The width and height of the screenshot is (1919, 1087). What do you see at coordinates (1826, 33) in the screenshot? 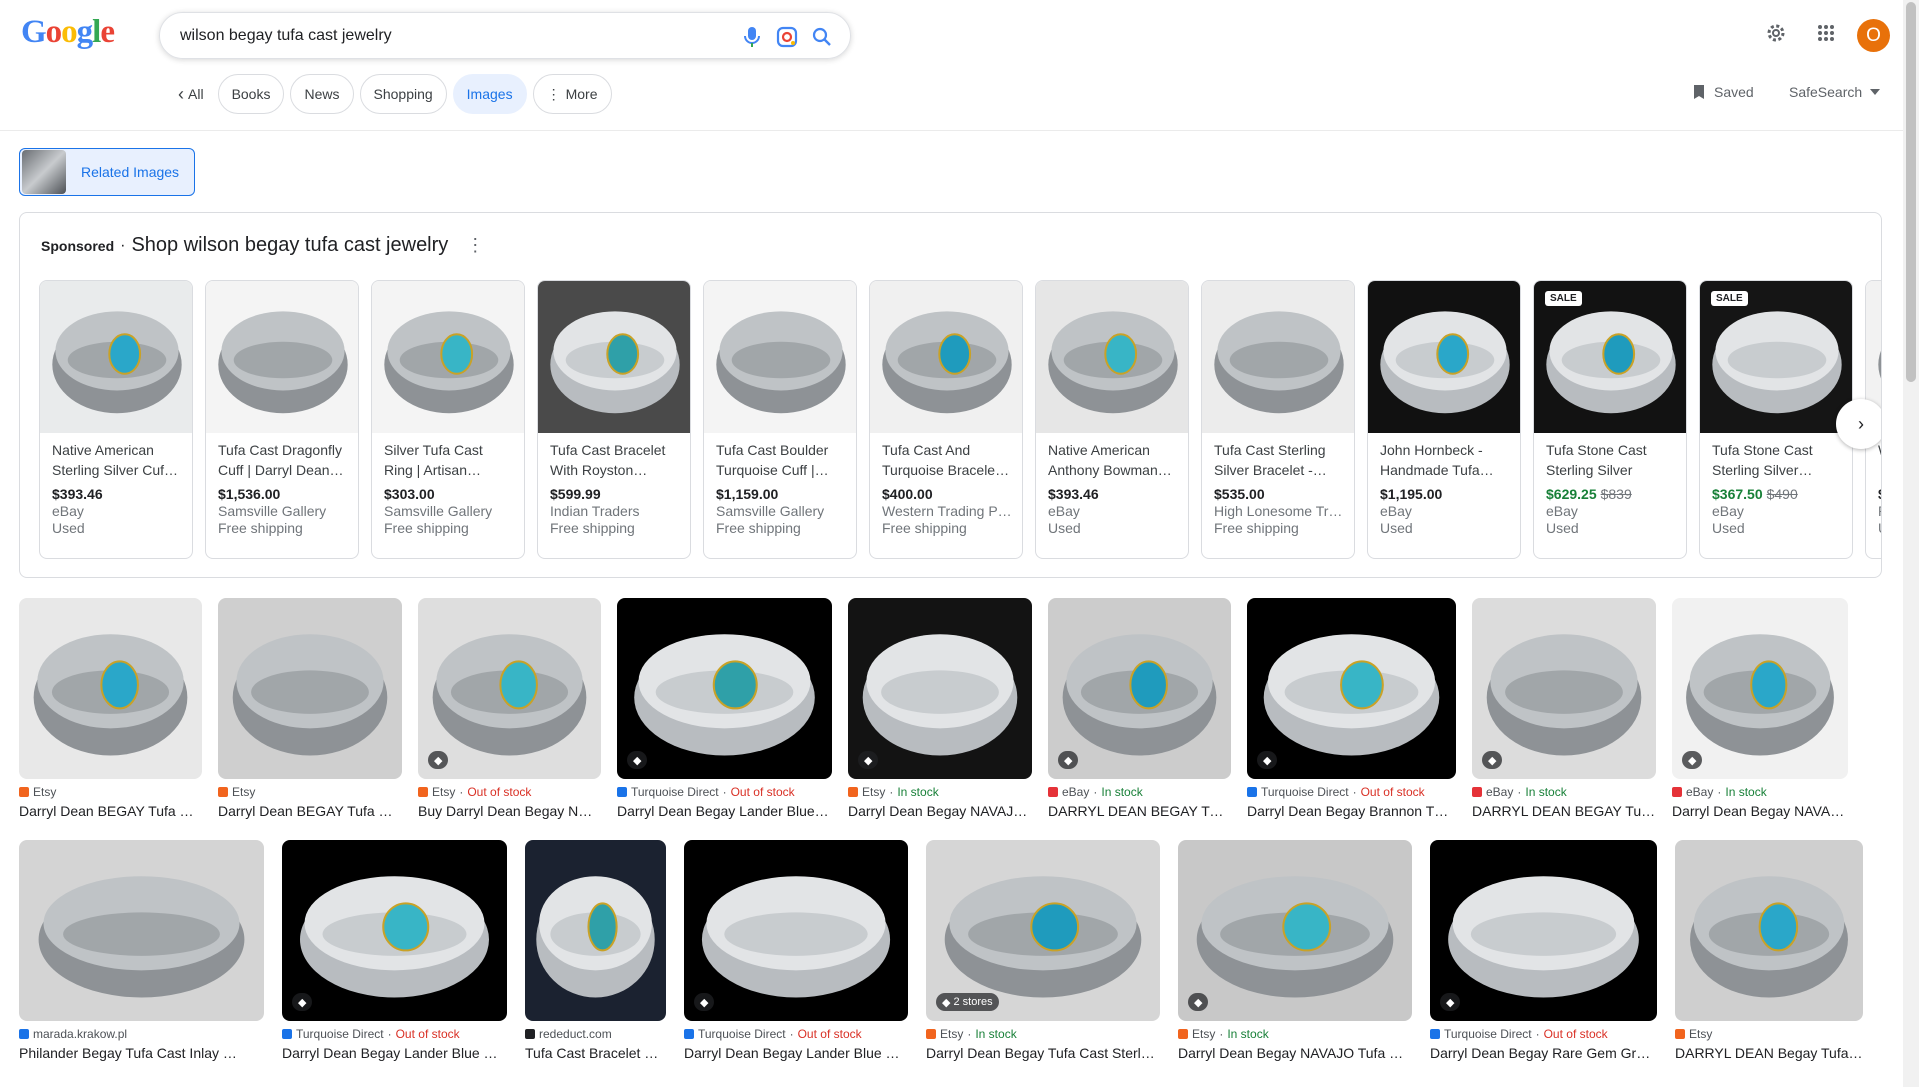
I see `apps-grid-icon` at bounding box center [1826, 33].